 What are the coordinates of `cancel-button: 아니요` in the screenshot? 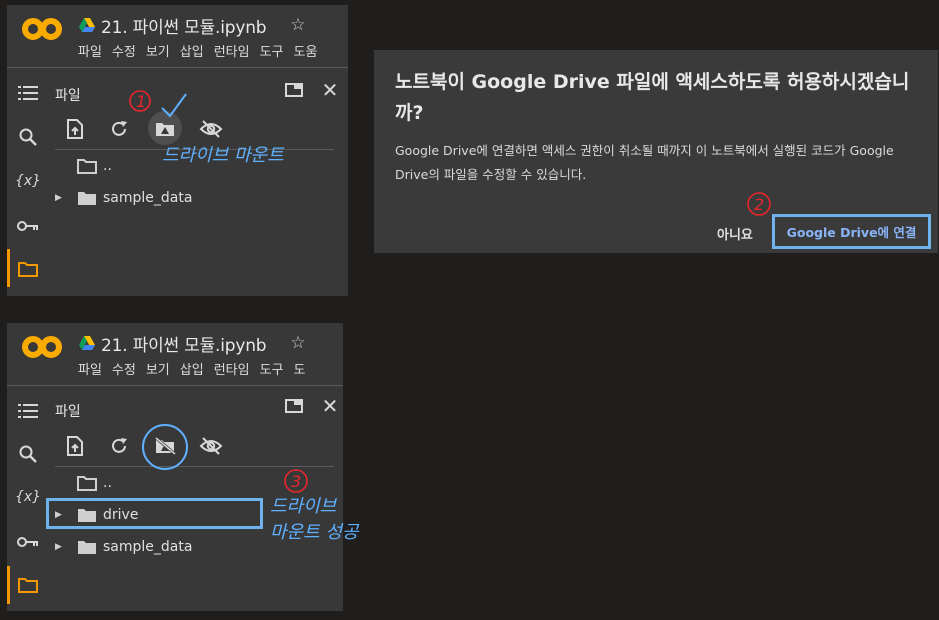 It's located at (735, 233).